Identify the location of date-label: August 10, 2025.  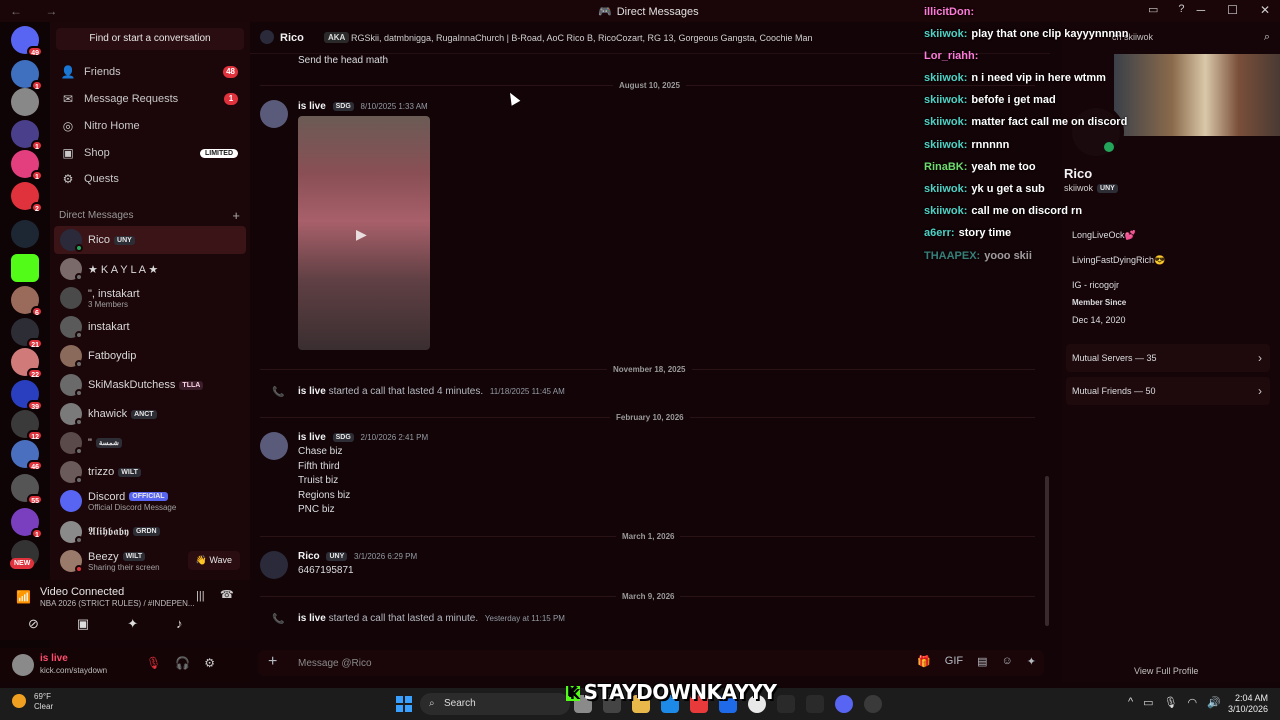
(649, 85).